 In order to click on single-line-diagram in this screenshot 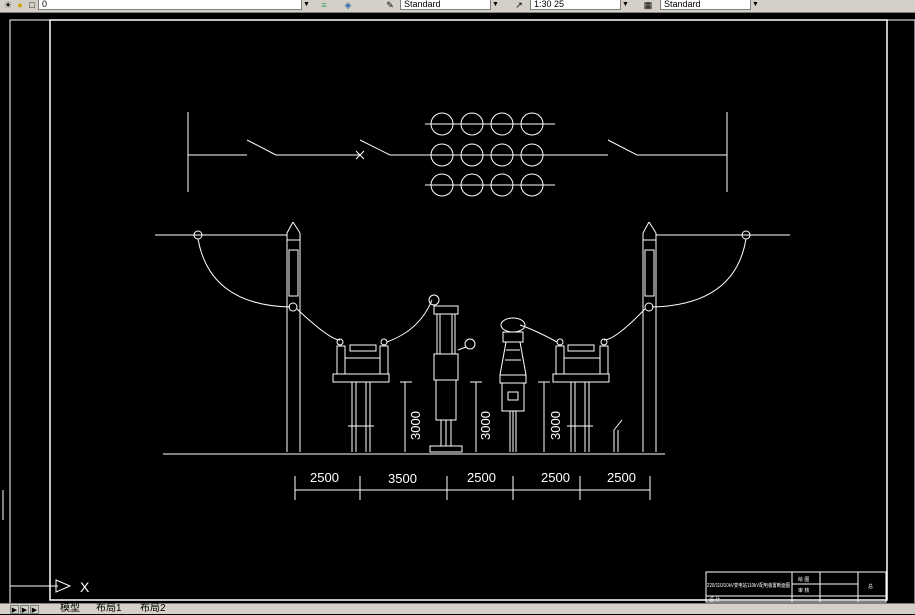, I will do `click(457, 154)`.